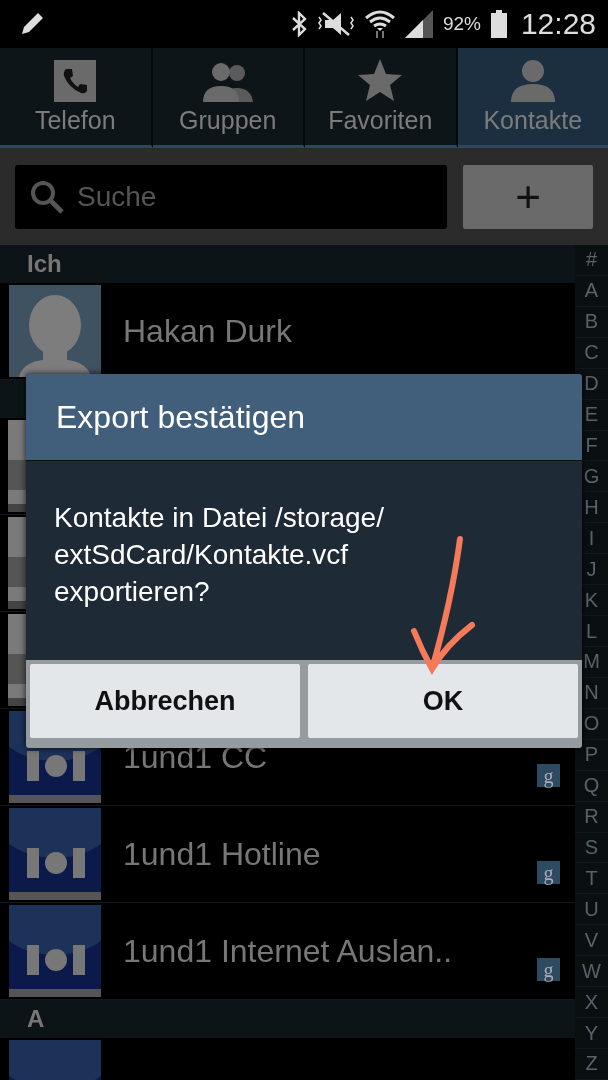 This screenshot has height=1080, width=608. What do you see at coordinates (591, 384) in the screenshot?
I see `index-letter: D` at bounding box center [591, 384].